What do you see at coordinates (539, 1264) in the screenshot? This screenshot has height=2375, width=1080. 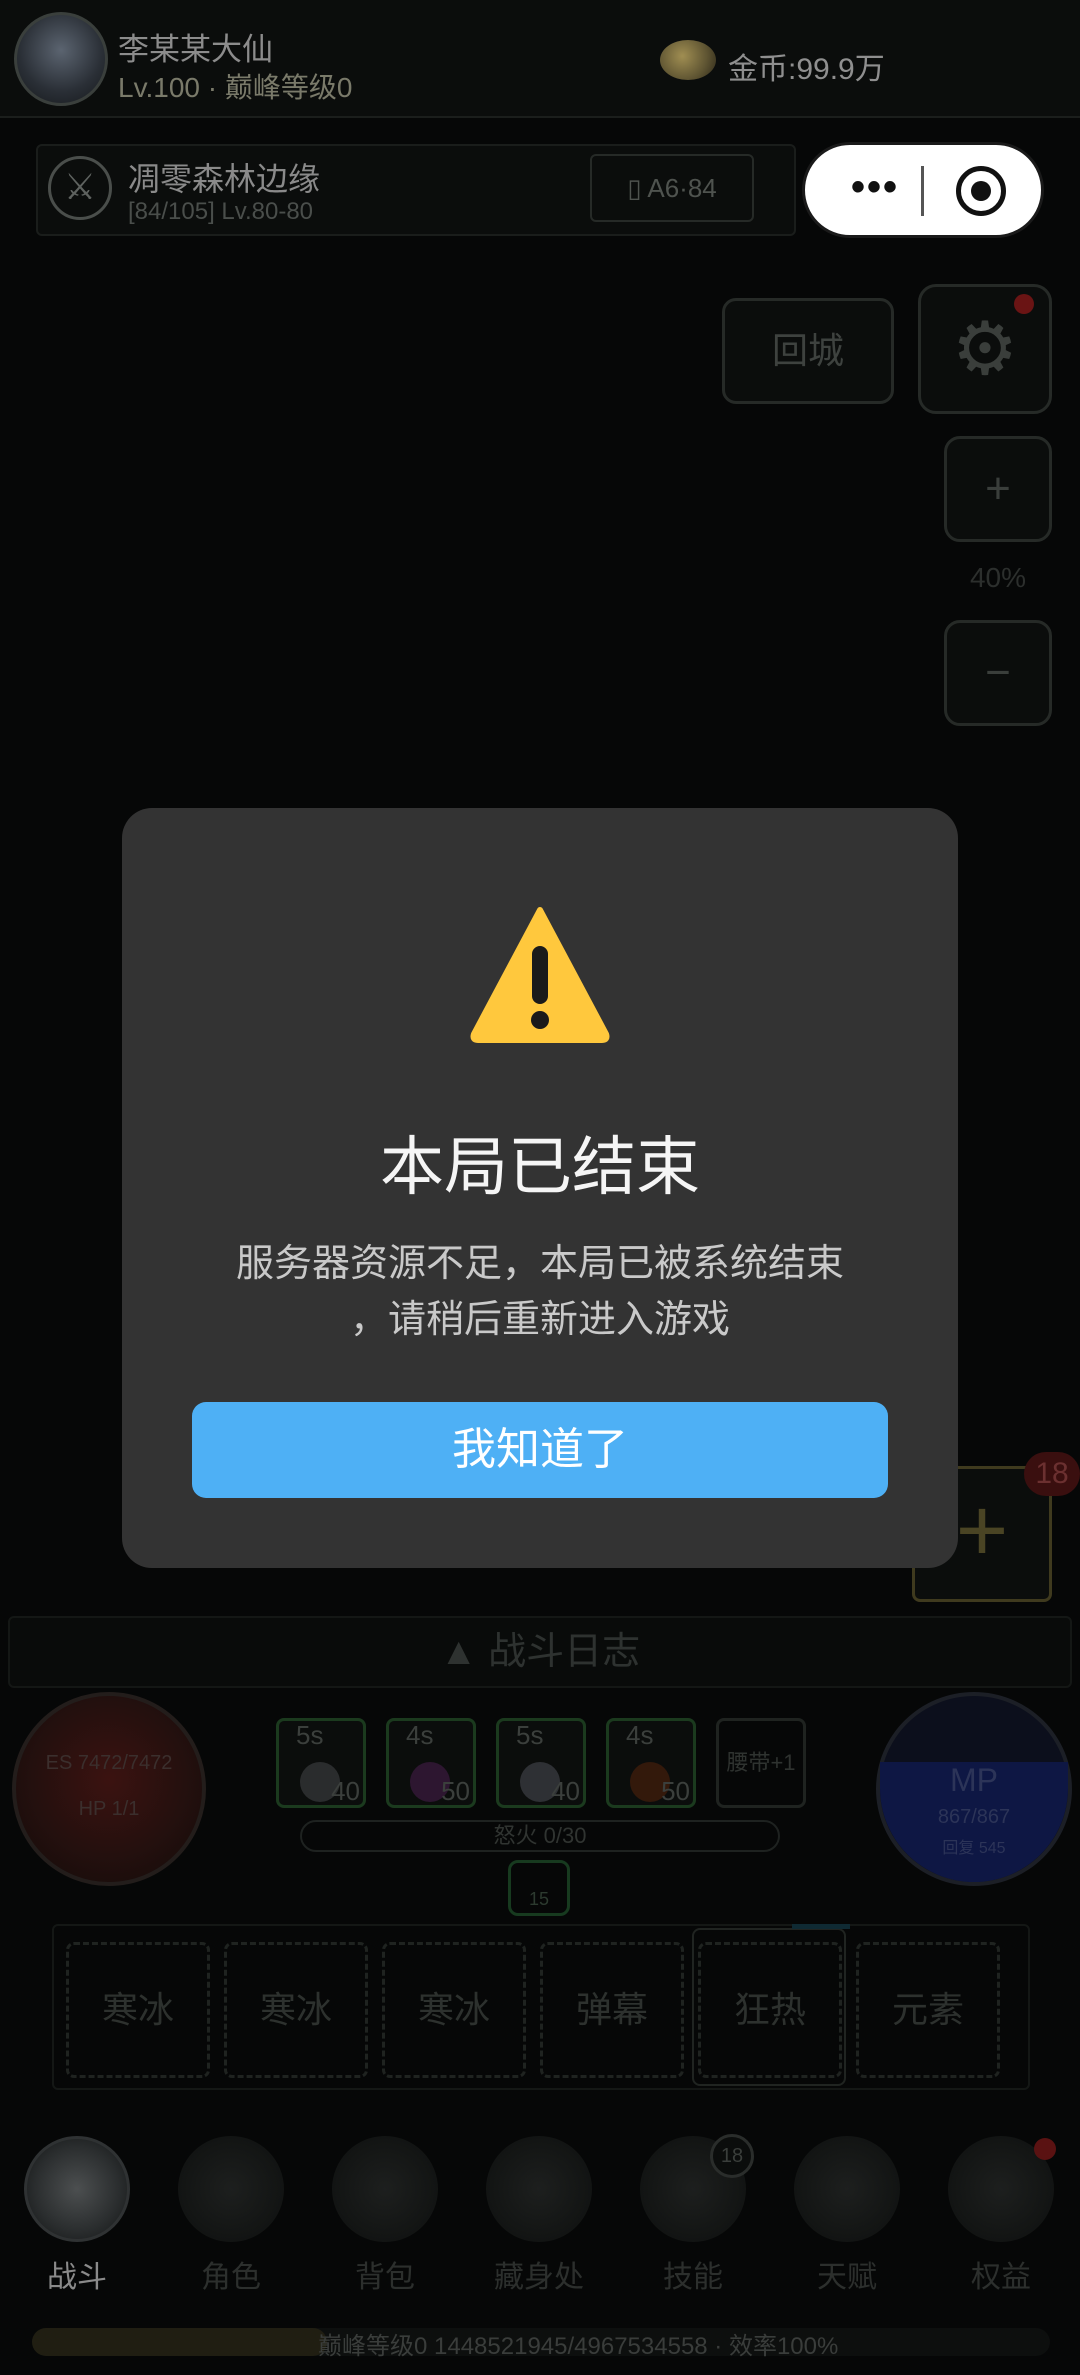 I see `dialog-message-line: 服务器资源不足，本局已被系统结束` at bounding box center [539, 1264].